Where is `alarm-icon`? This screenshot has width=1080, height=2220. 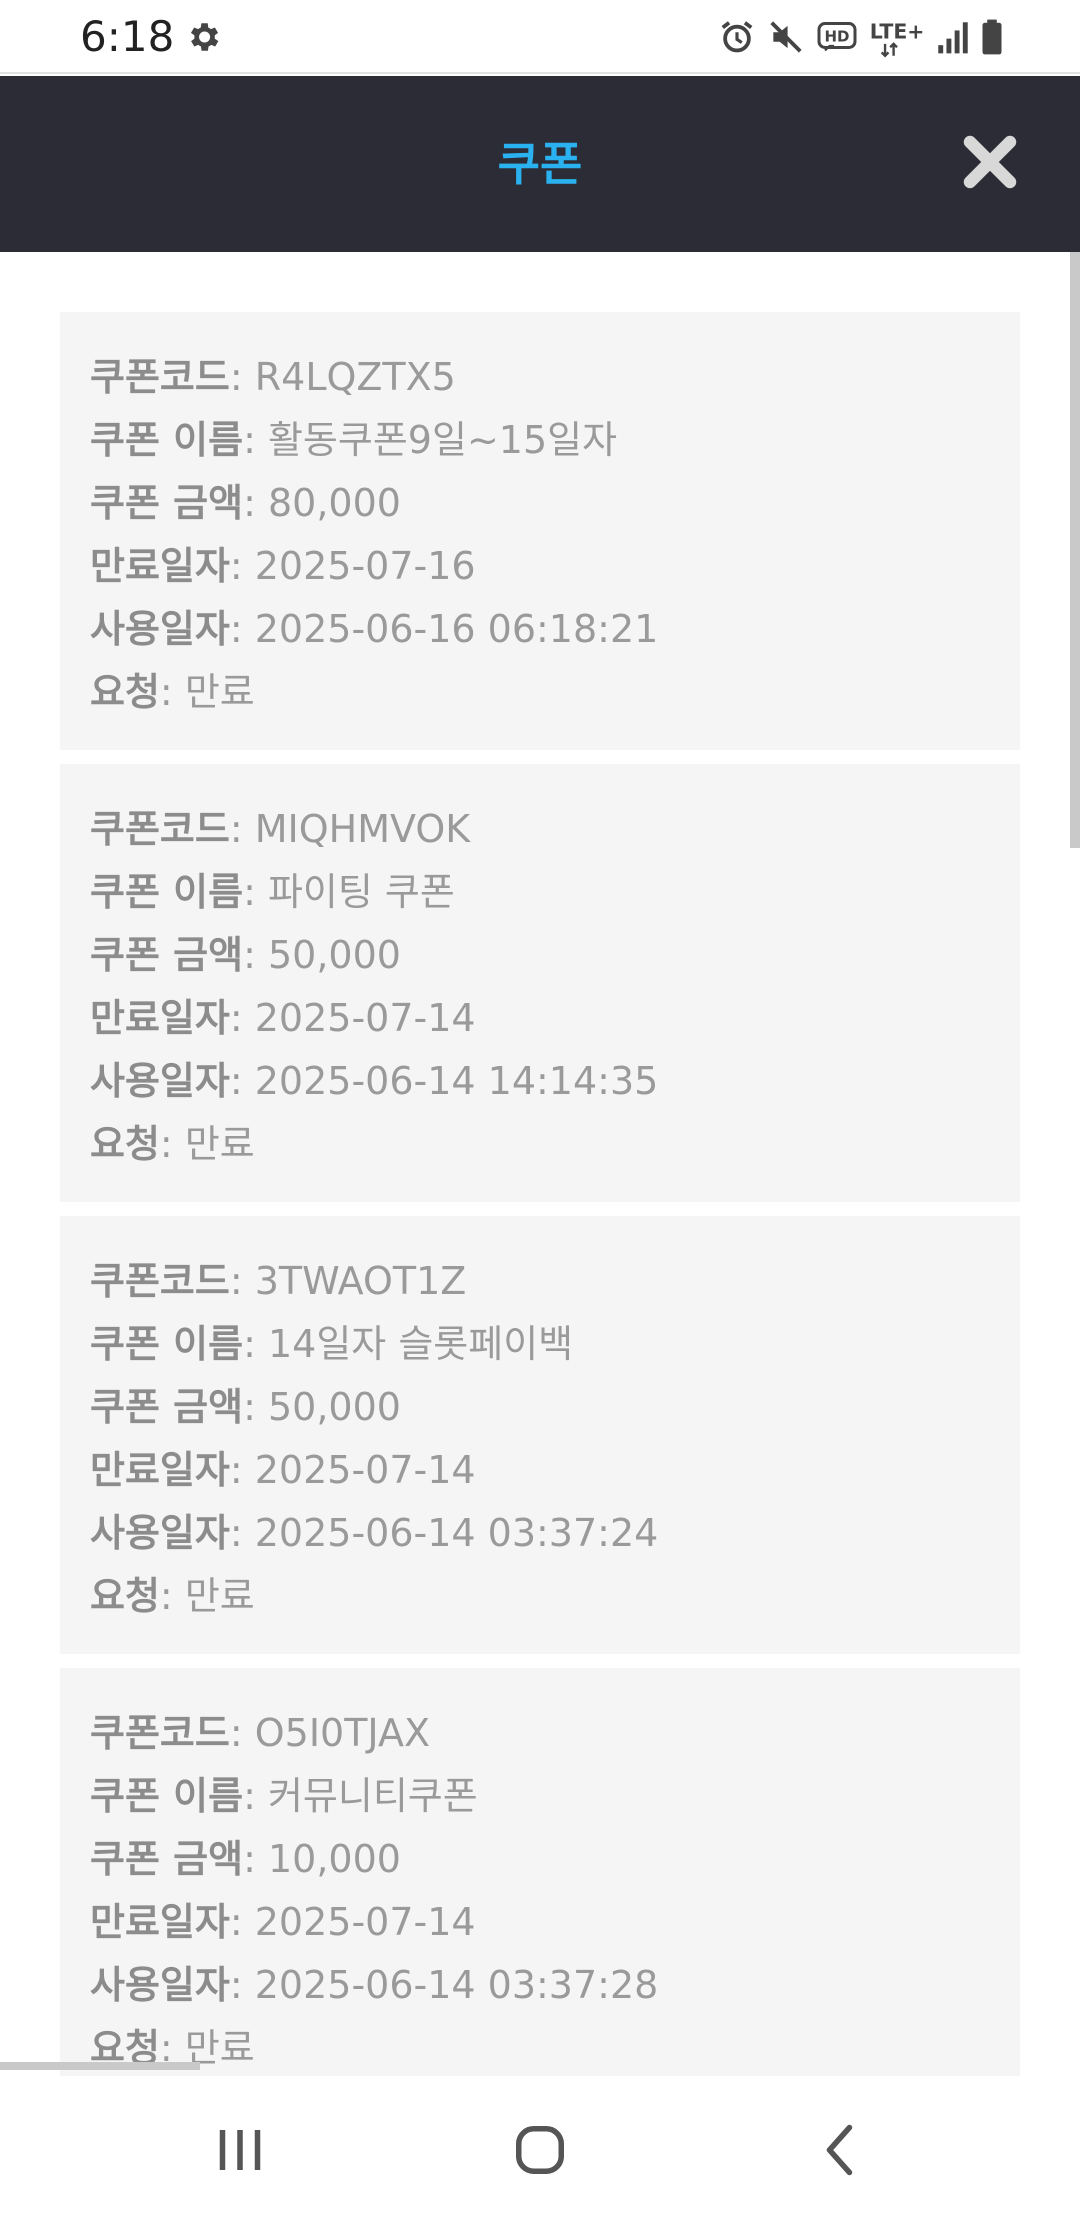
alarm-icon is located at coordinates (737, 37).